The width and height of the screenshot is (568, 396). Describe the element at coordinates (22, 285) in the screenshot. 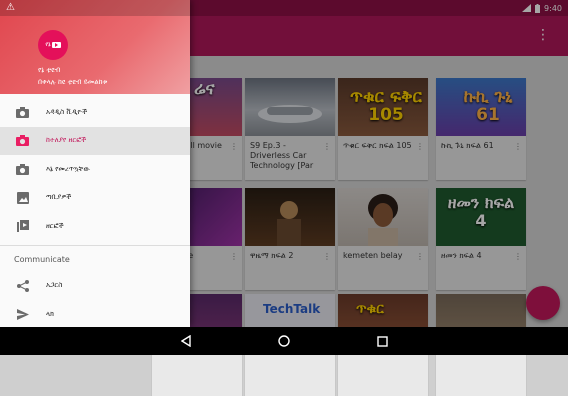

I see `share-icon` at that location.